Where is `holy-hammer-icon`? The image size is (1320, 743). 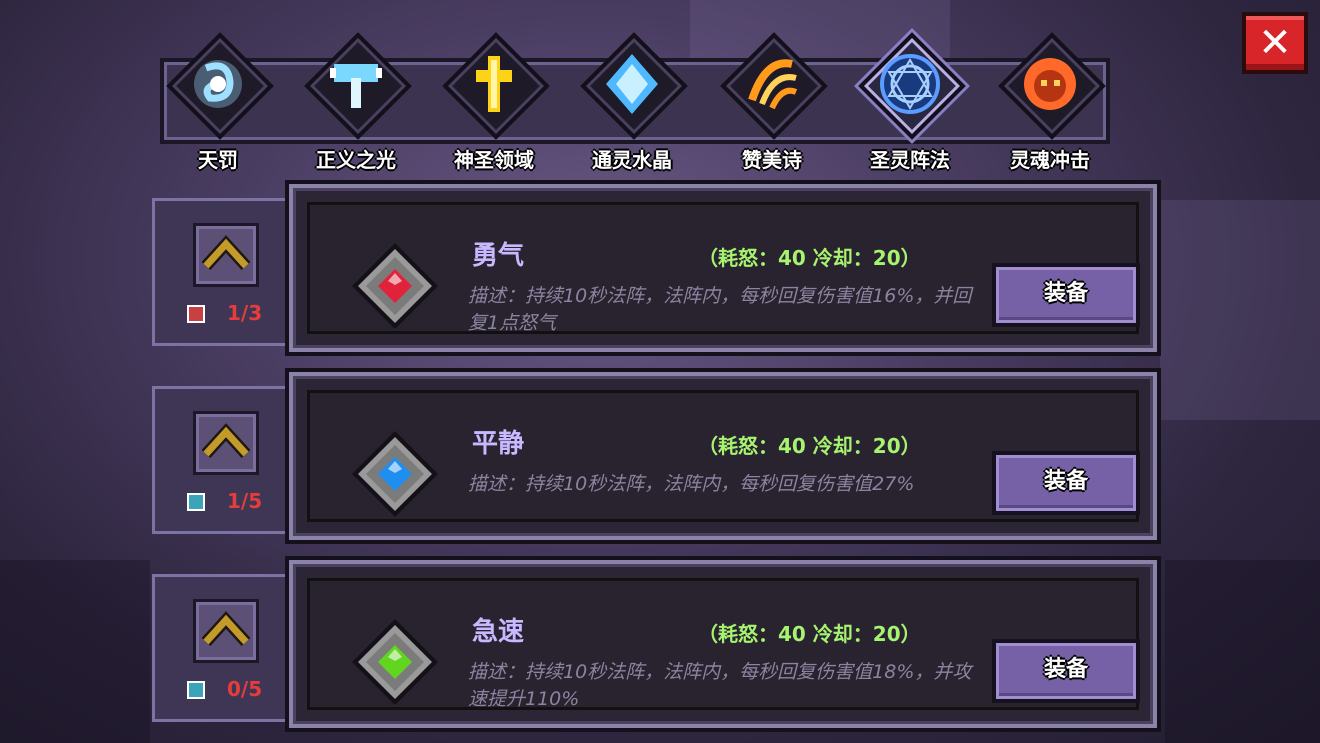 holy-hammer-icon is located at coordinates (356, 86).